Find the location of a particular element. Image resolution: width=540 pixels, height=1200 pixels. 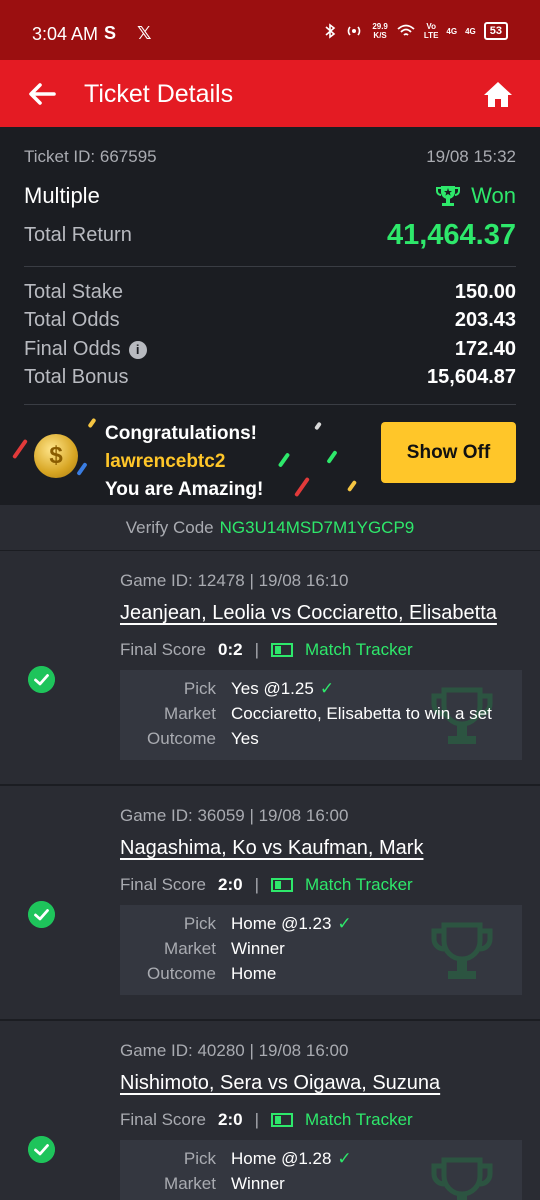

home-icon is located at coordinates (498, 94).